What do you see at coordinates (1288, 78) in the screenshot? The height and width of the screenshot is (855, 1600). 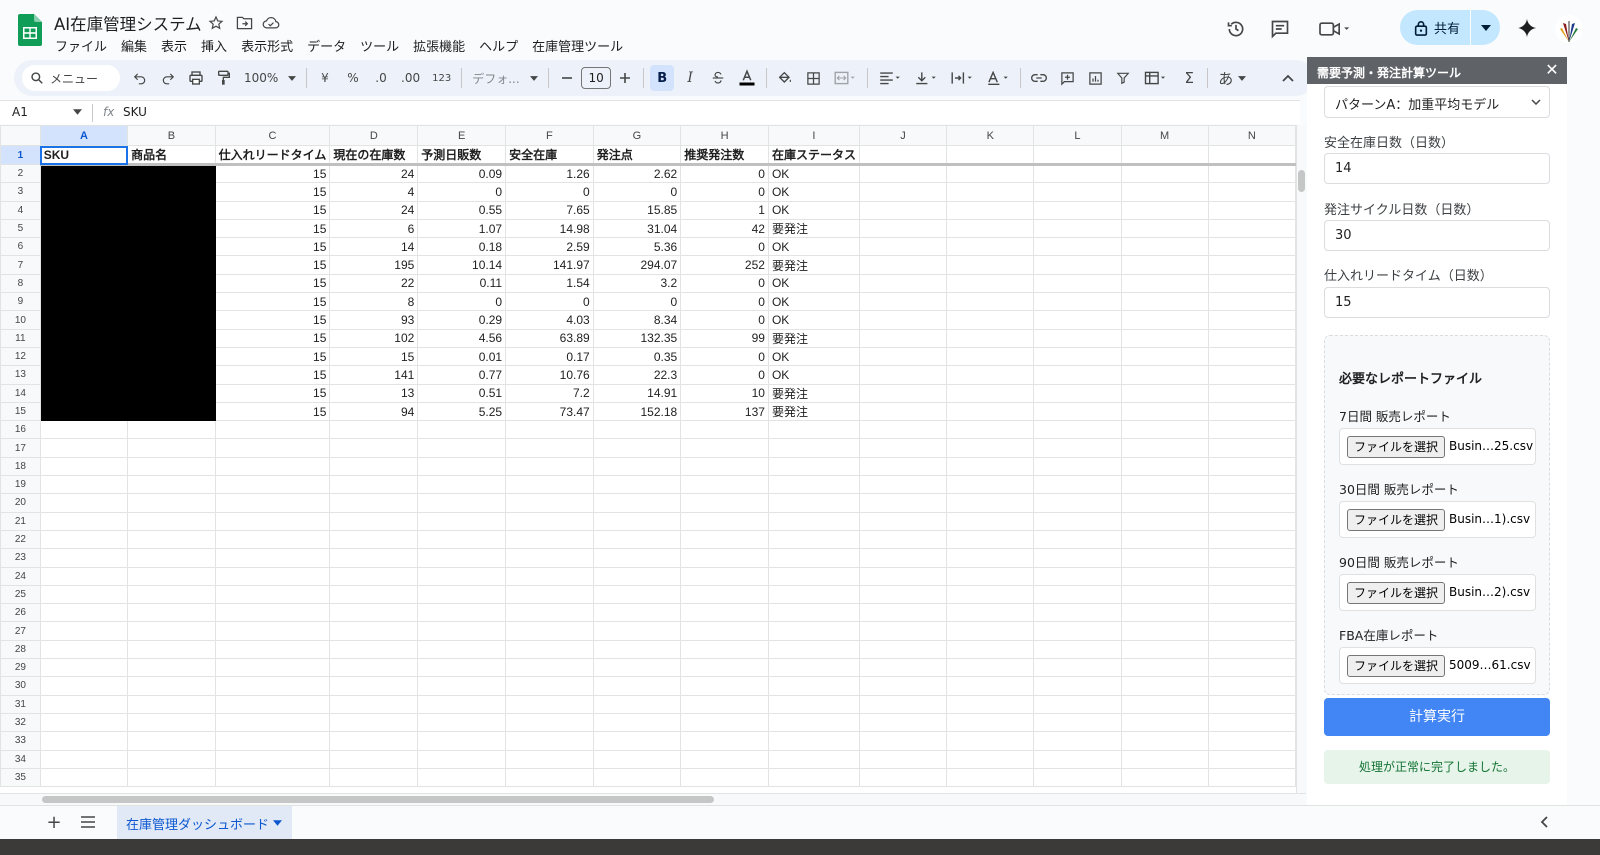 I see `collapse-toolbar-icon` at bounding box center [1288, 78].